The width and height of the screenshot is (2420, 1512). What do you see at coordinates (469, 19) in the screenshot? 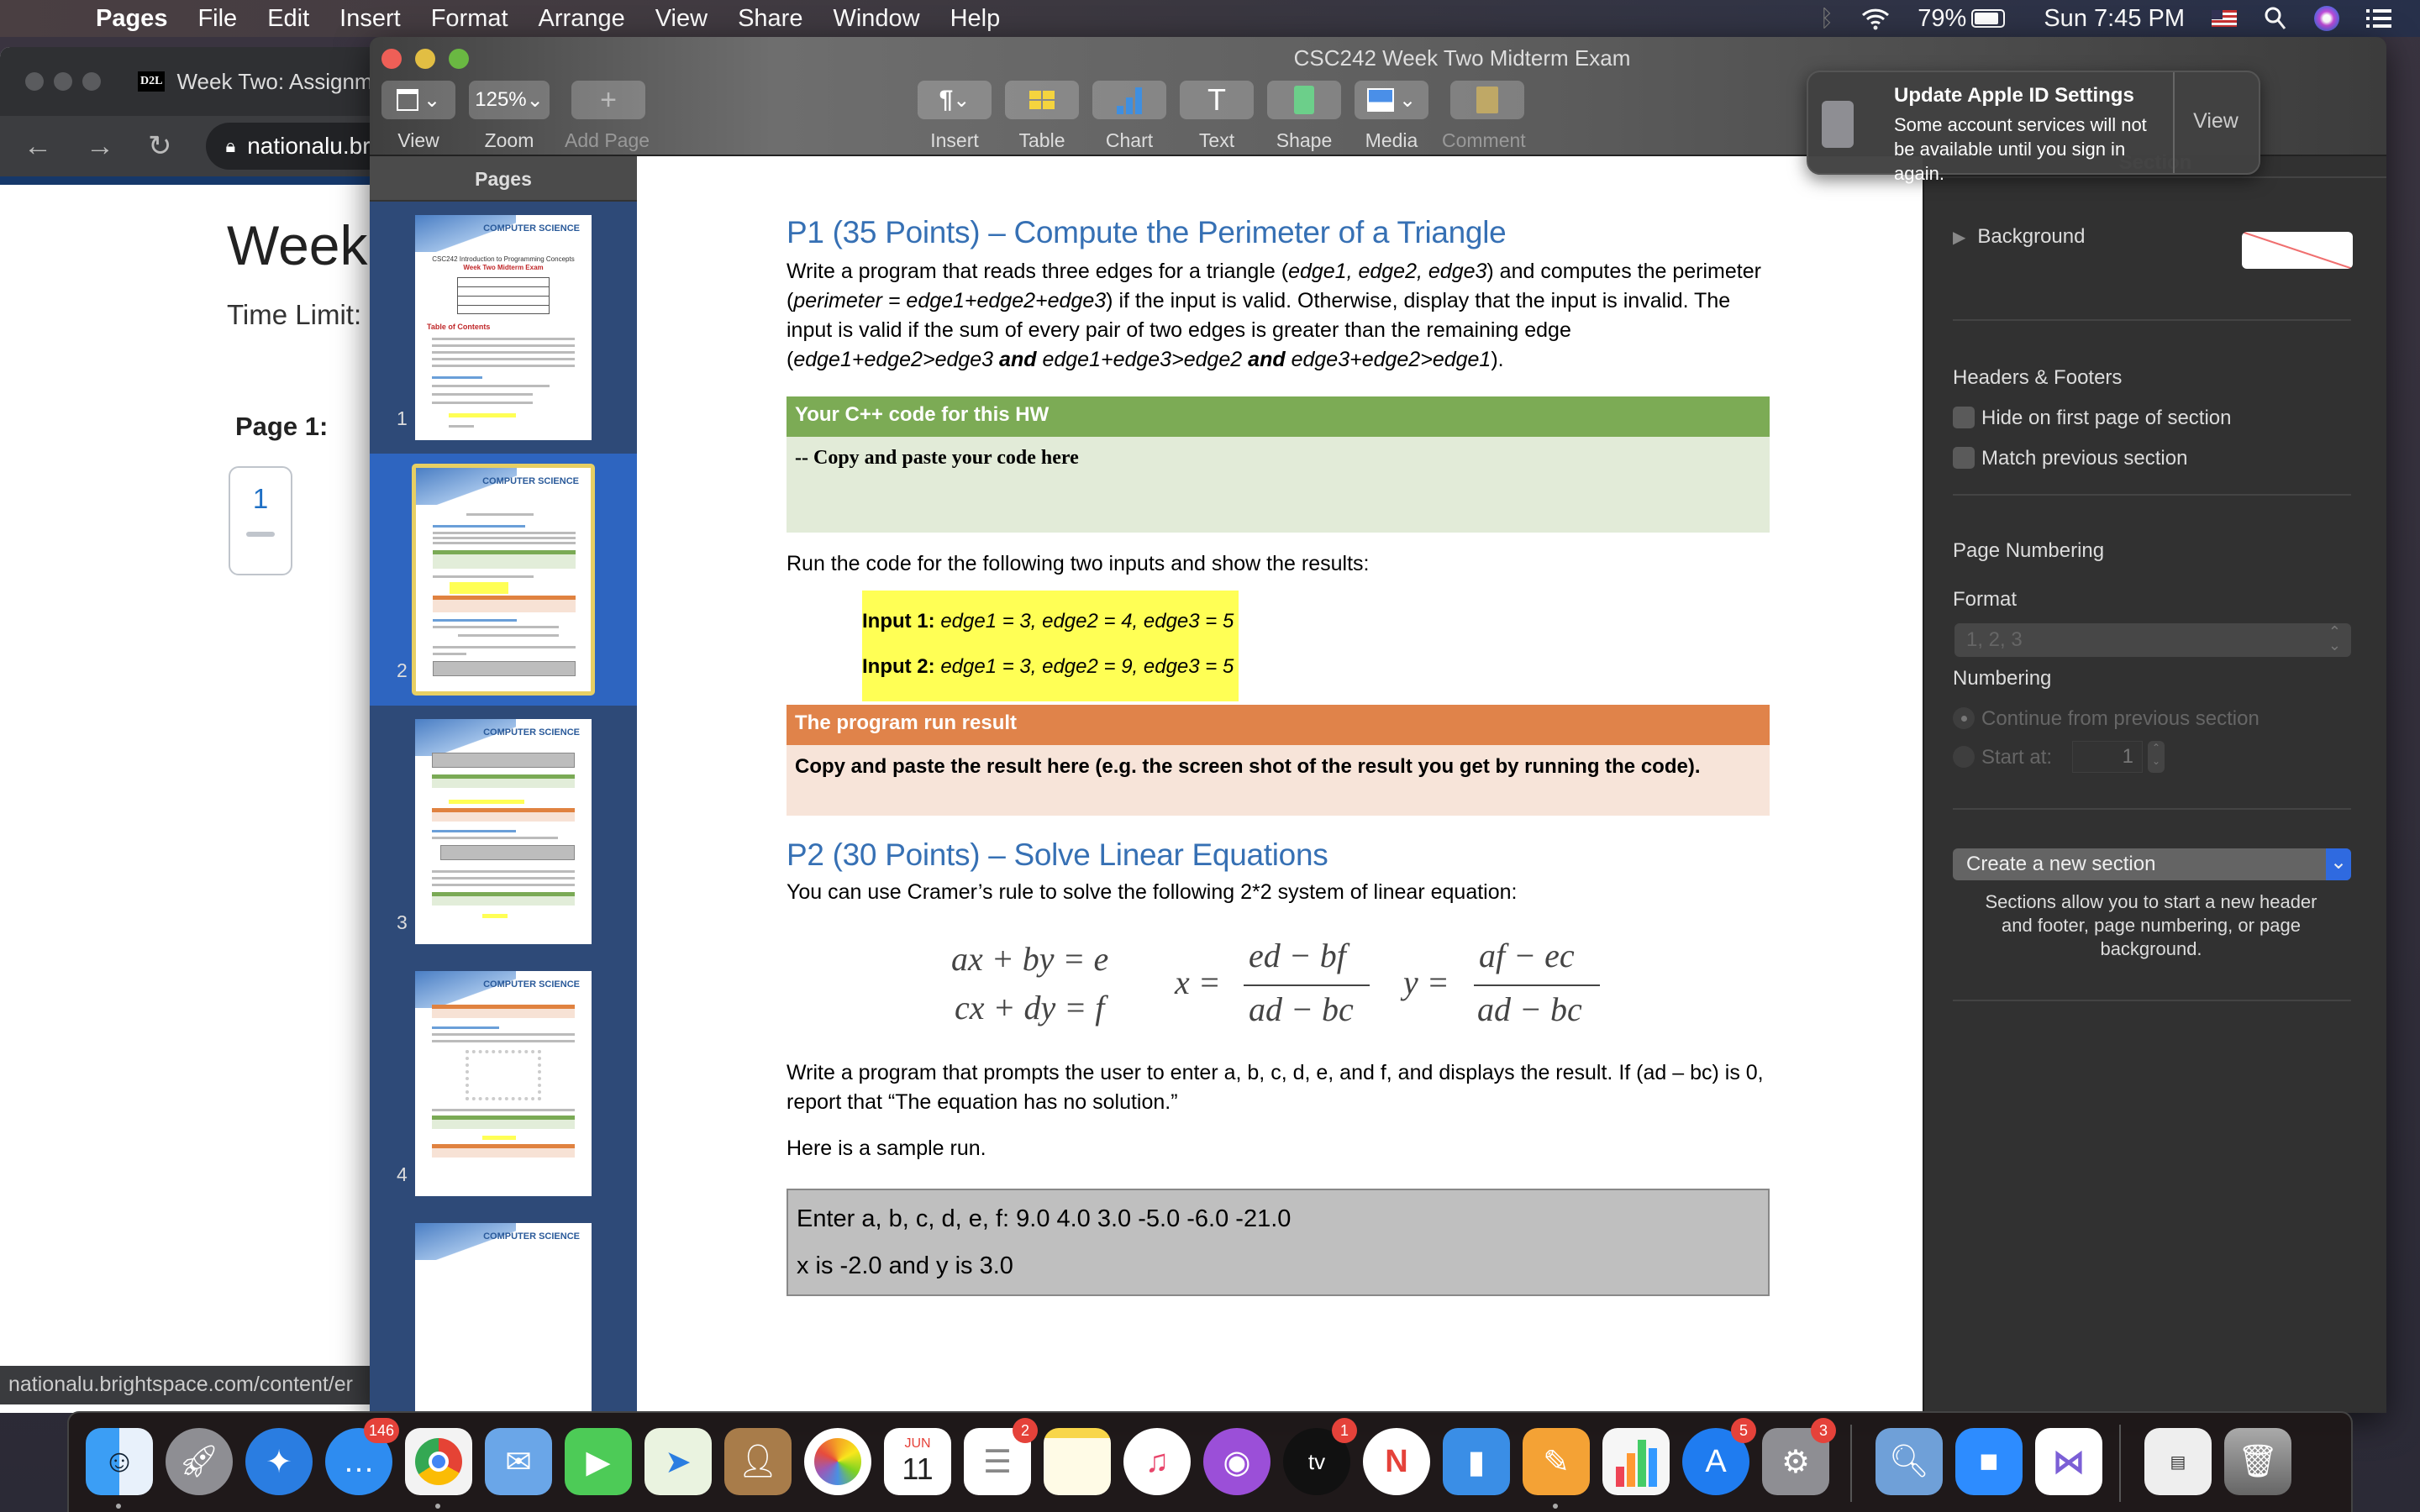
I see `menu-format: Format` at bounding box center [469, 19].